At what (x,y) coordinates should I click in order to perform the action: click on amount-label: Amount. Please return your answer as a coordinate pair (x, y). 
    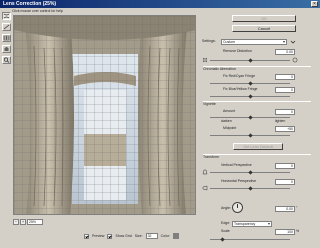
    Looking at the image, I should click on (229, 111).